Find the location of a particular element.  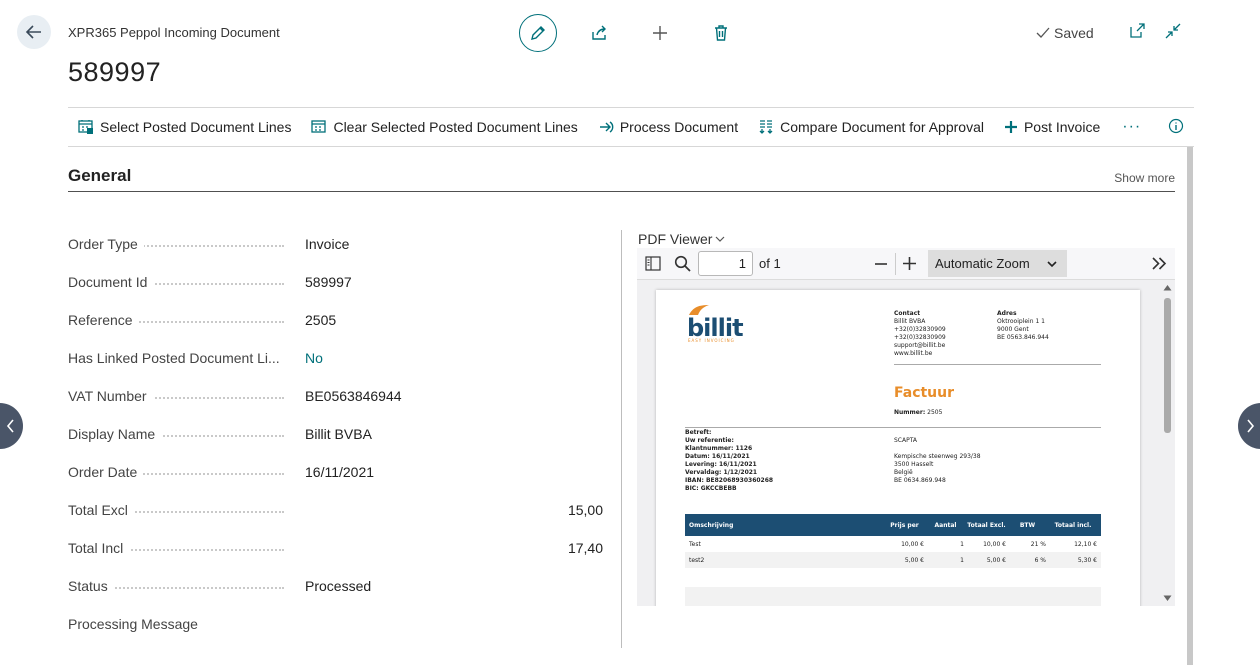

table-cell: 1 is located at coordinates (962, 544).